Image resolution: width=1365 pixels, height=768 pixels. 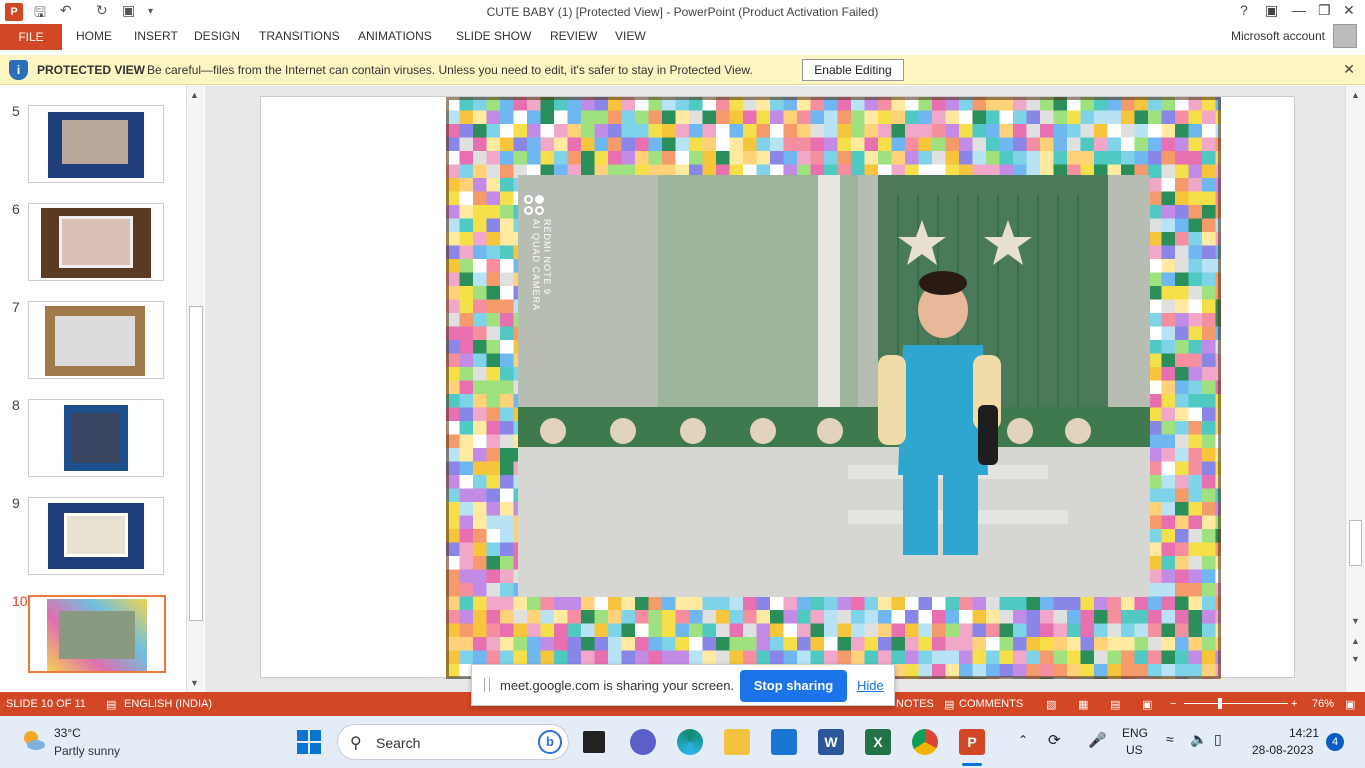 What do you see at coordinates (1355, 389) in the screenshot?
I see `editor-scrollbar: ▲ ▼ ▲ ▼` at bounding box center [1355, 389].